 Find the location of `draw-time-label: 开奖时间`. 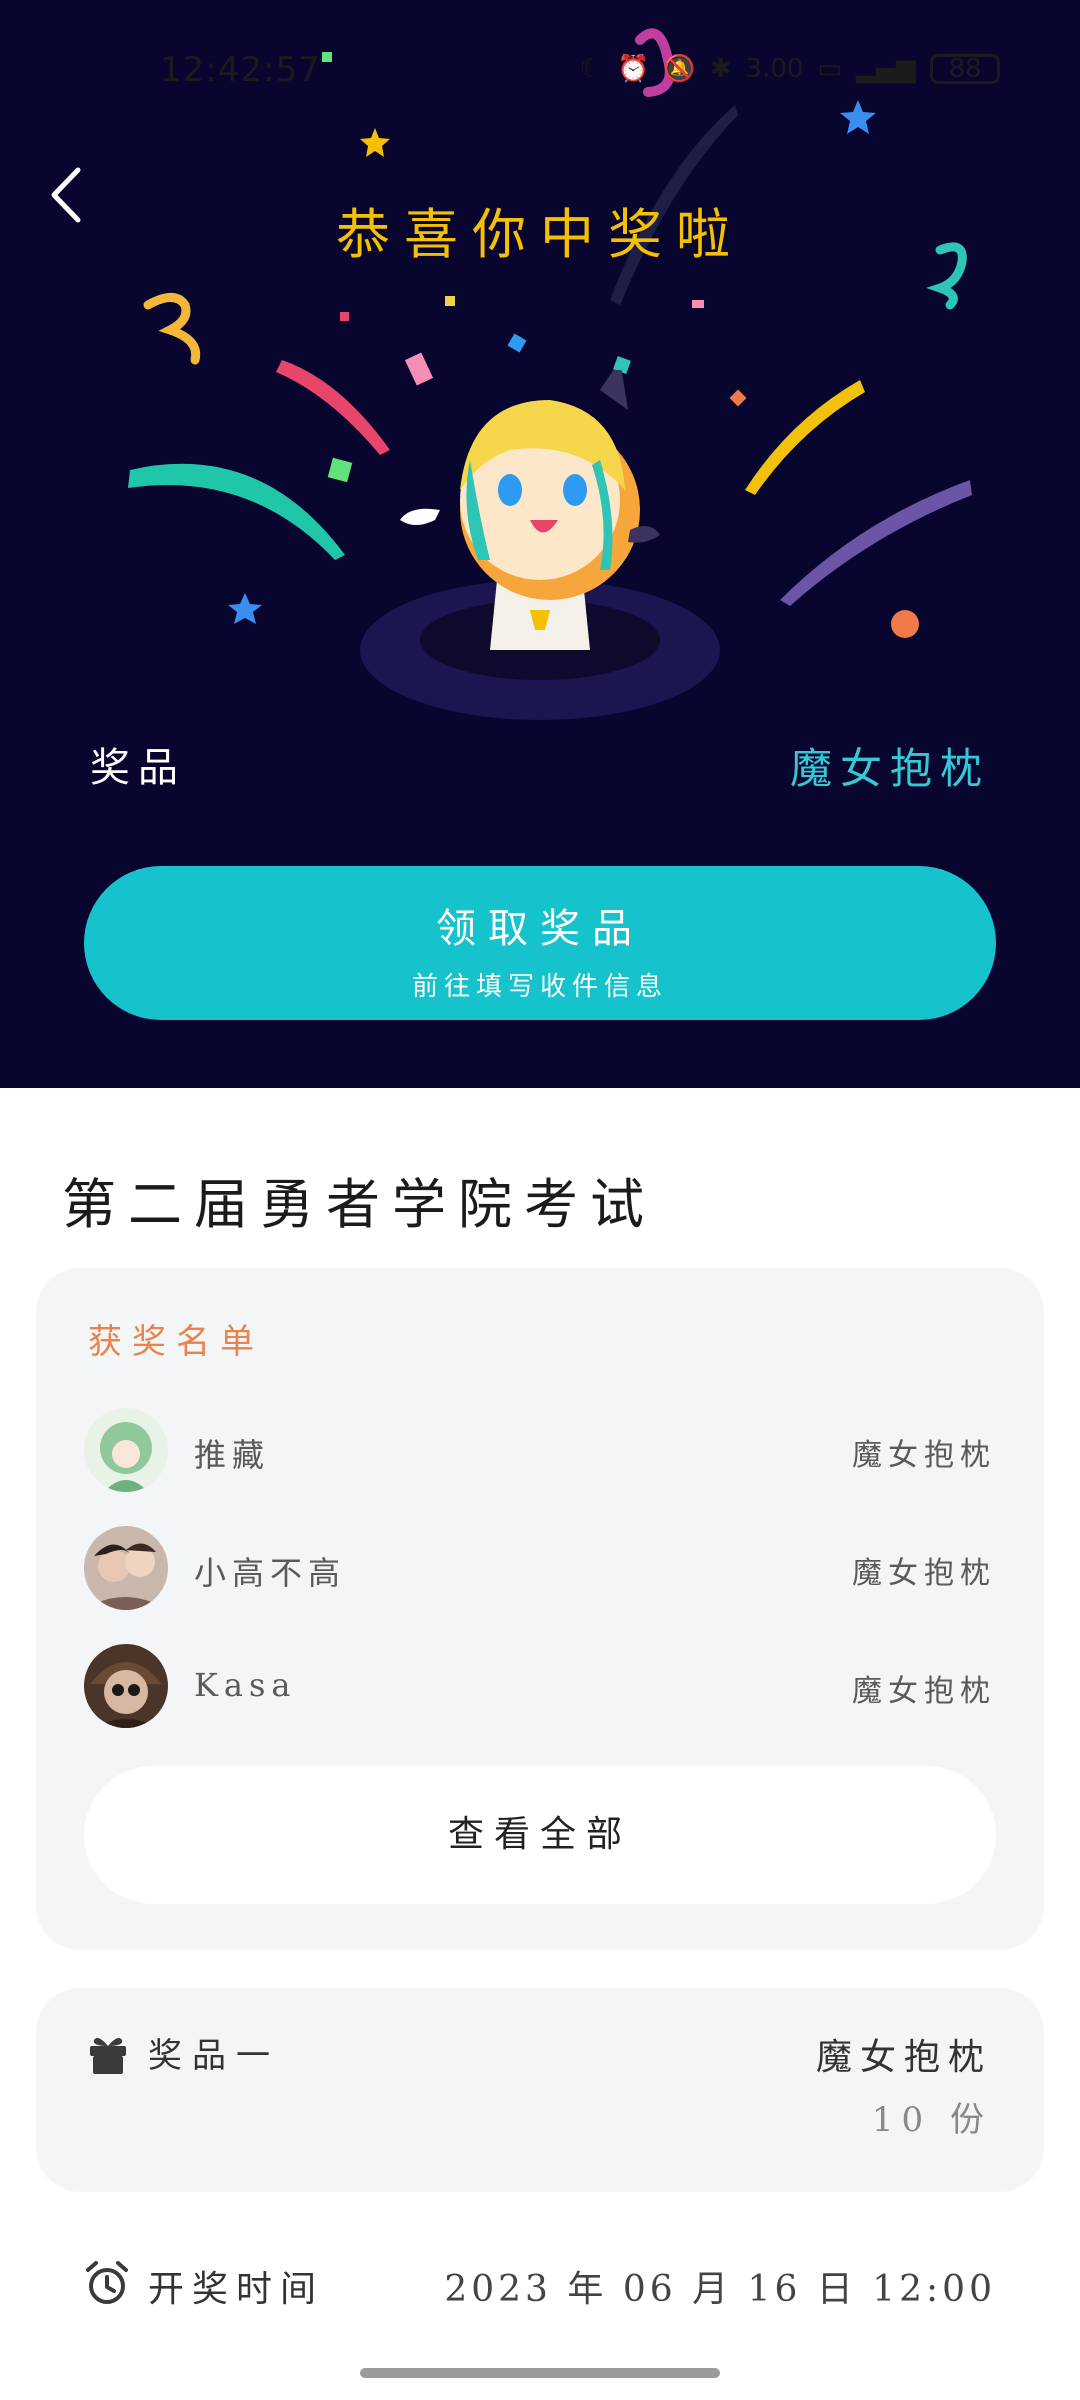

draw-time-label: 开奖时间 is located at coordinates (236, 2289).